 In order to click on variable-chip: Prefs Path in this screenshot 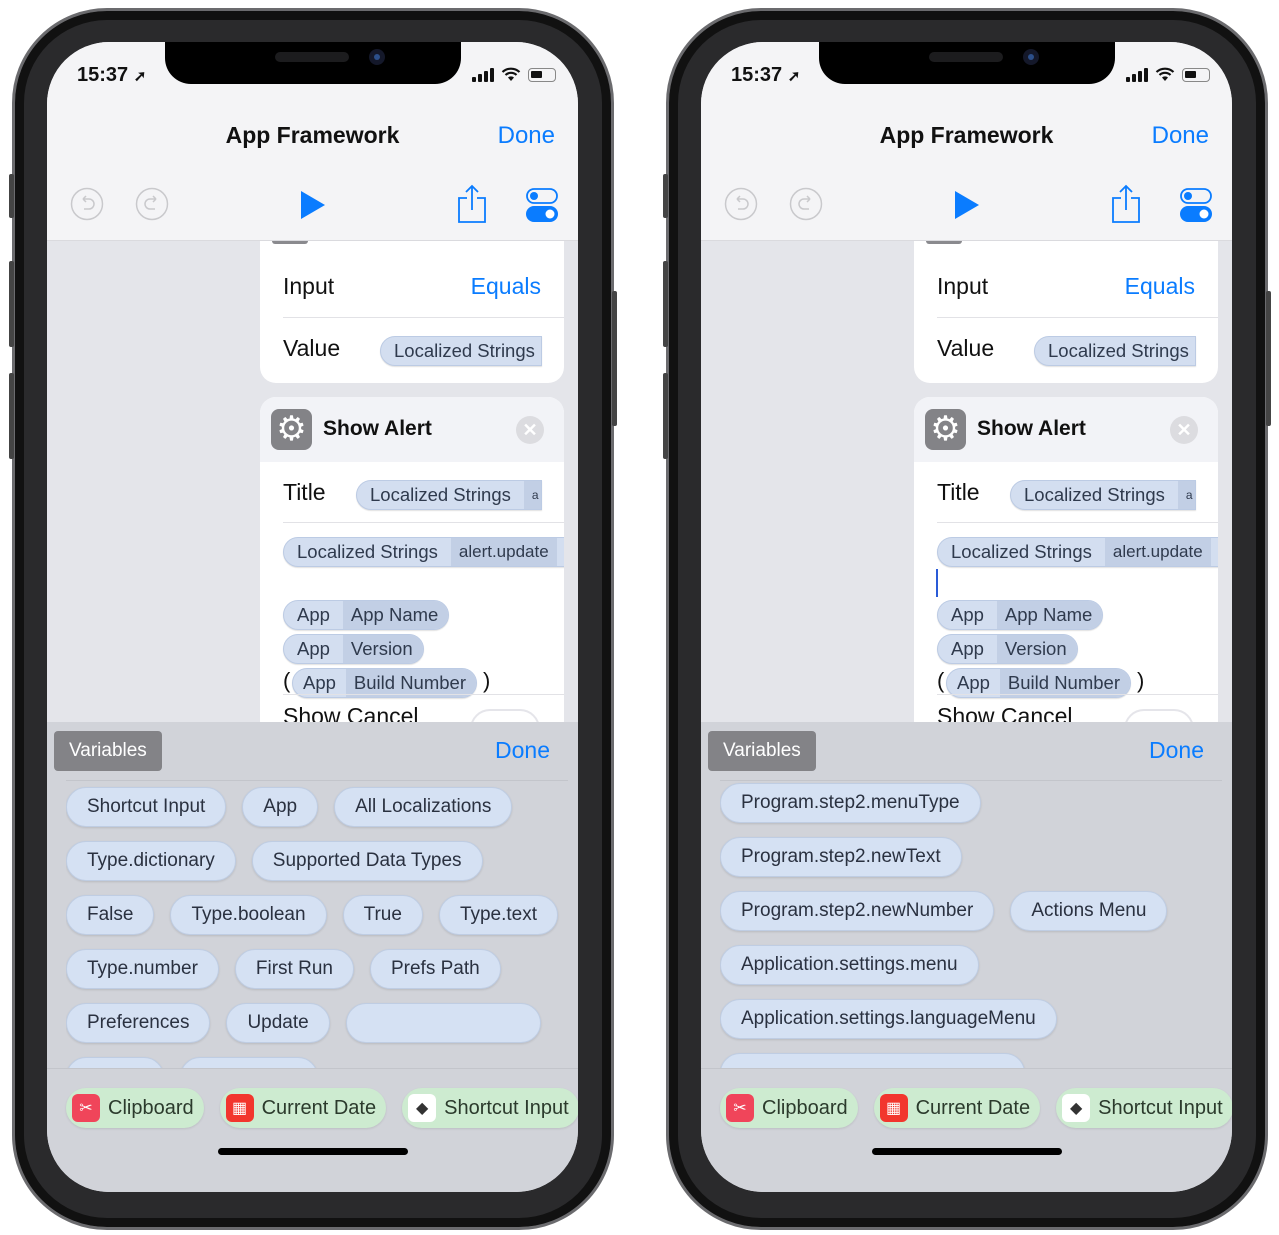, I will do `click(435, 969)`.